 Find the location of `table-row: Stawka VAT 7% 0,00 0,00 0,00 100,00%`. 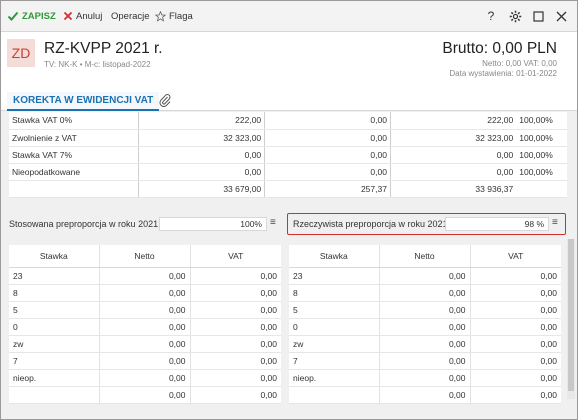

table-row: Stawka VAT 7% 0,00 0,00 0,00 100,00% is located at coordinates (288, 155).